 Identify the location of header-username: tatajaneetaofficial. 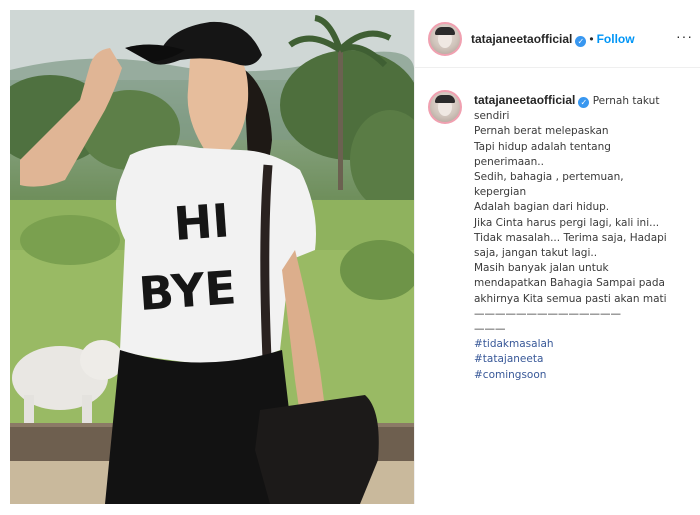
(521, 39).